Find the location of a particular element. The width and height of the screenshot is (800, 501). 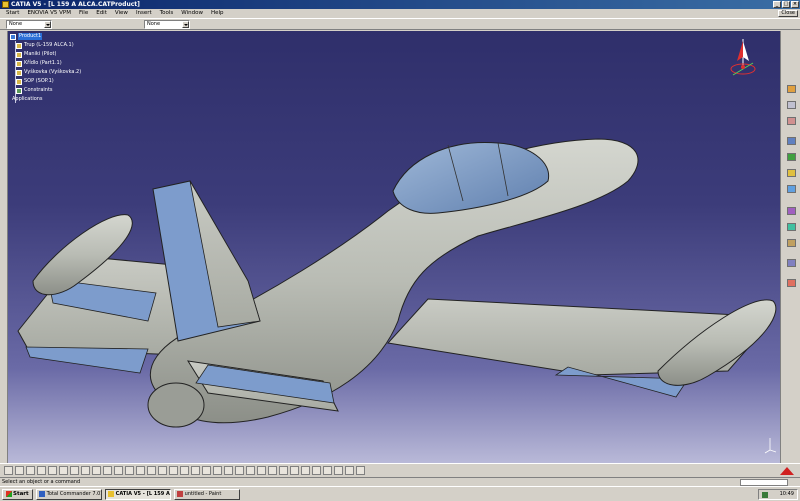

new-icon is located at coordinates (8, 470).